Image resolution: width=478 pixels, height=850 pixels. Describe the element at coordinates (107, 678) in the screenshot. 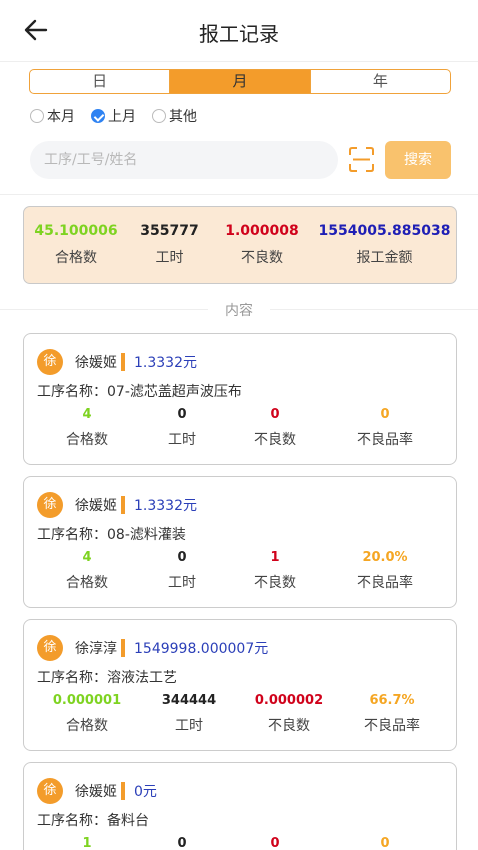

I see `process-name: 工序名称：溶液法工艺` at that location.